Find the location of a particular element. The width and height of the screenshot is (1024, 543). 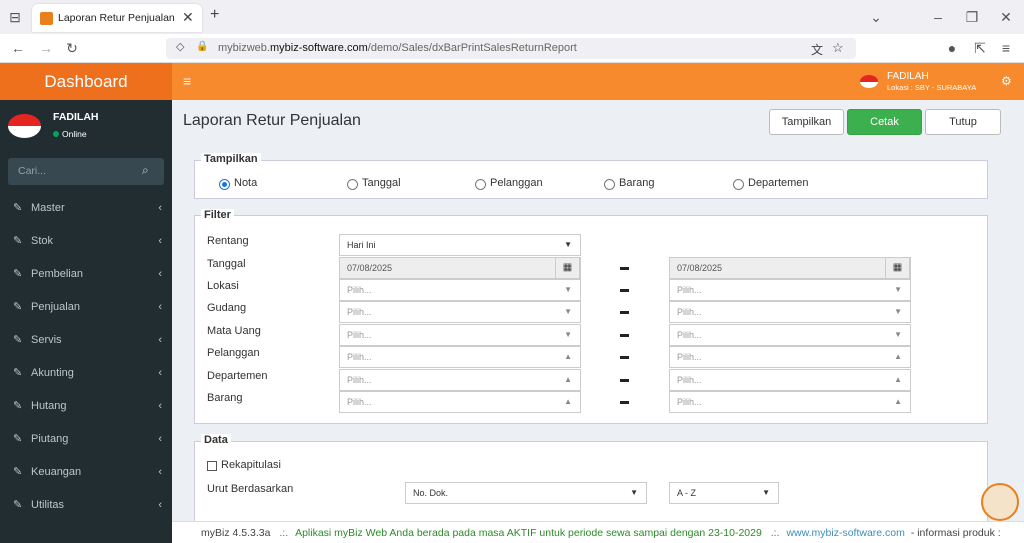

sidebar-item-label: Keuangan is located at coordinates (56, 472).